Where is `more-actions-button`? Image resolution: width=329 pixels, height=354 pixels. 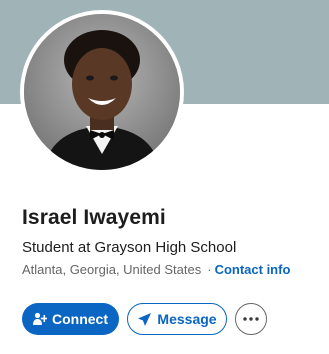
more-actions-button is located at coordinates (251, 319).